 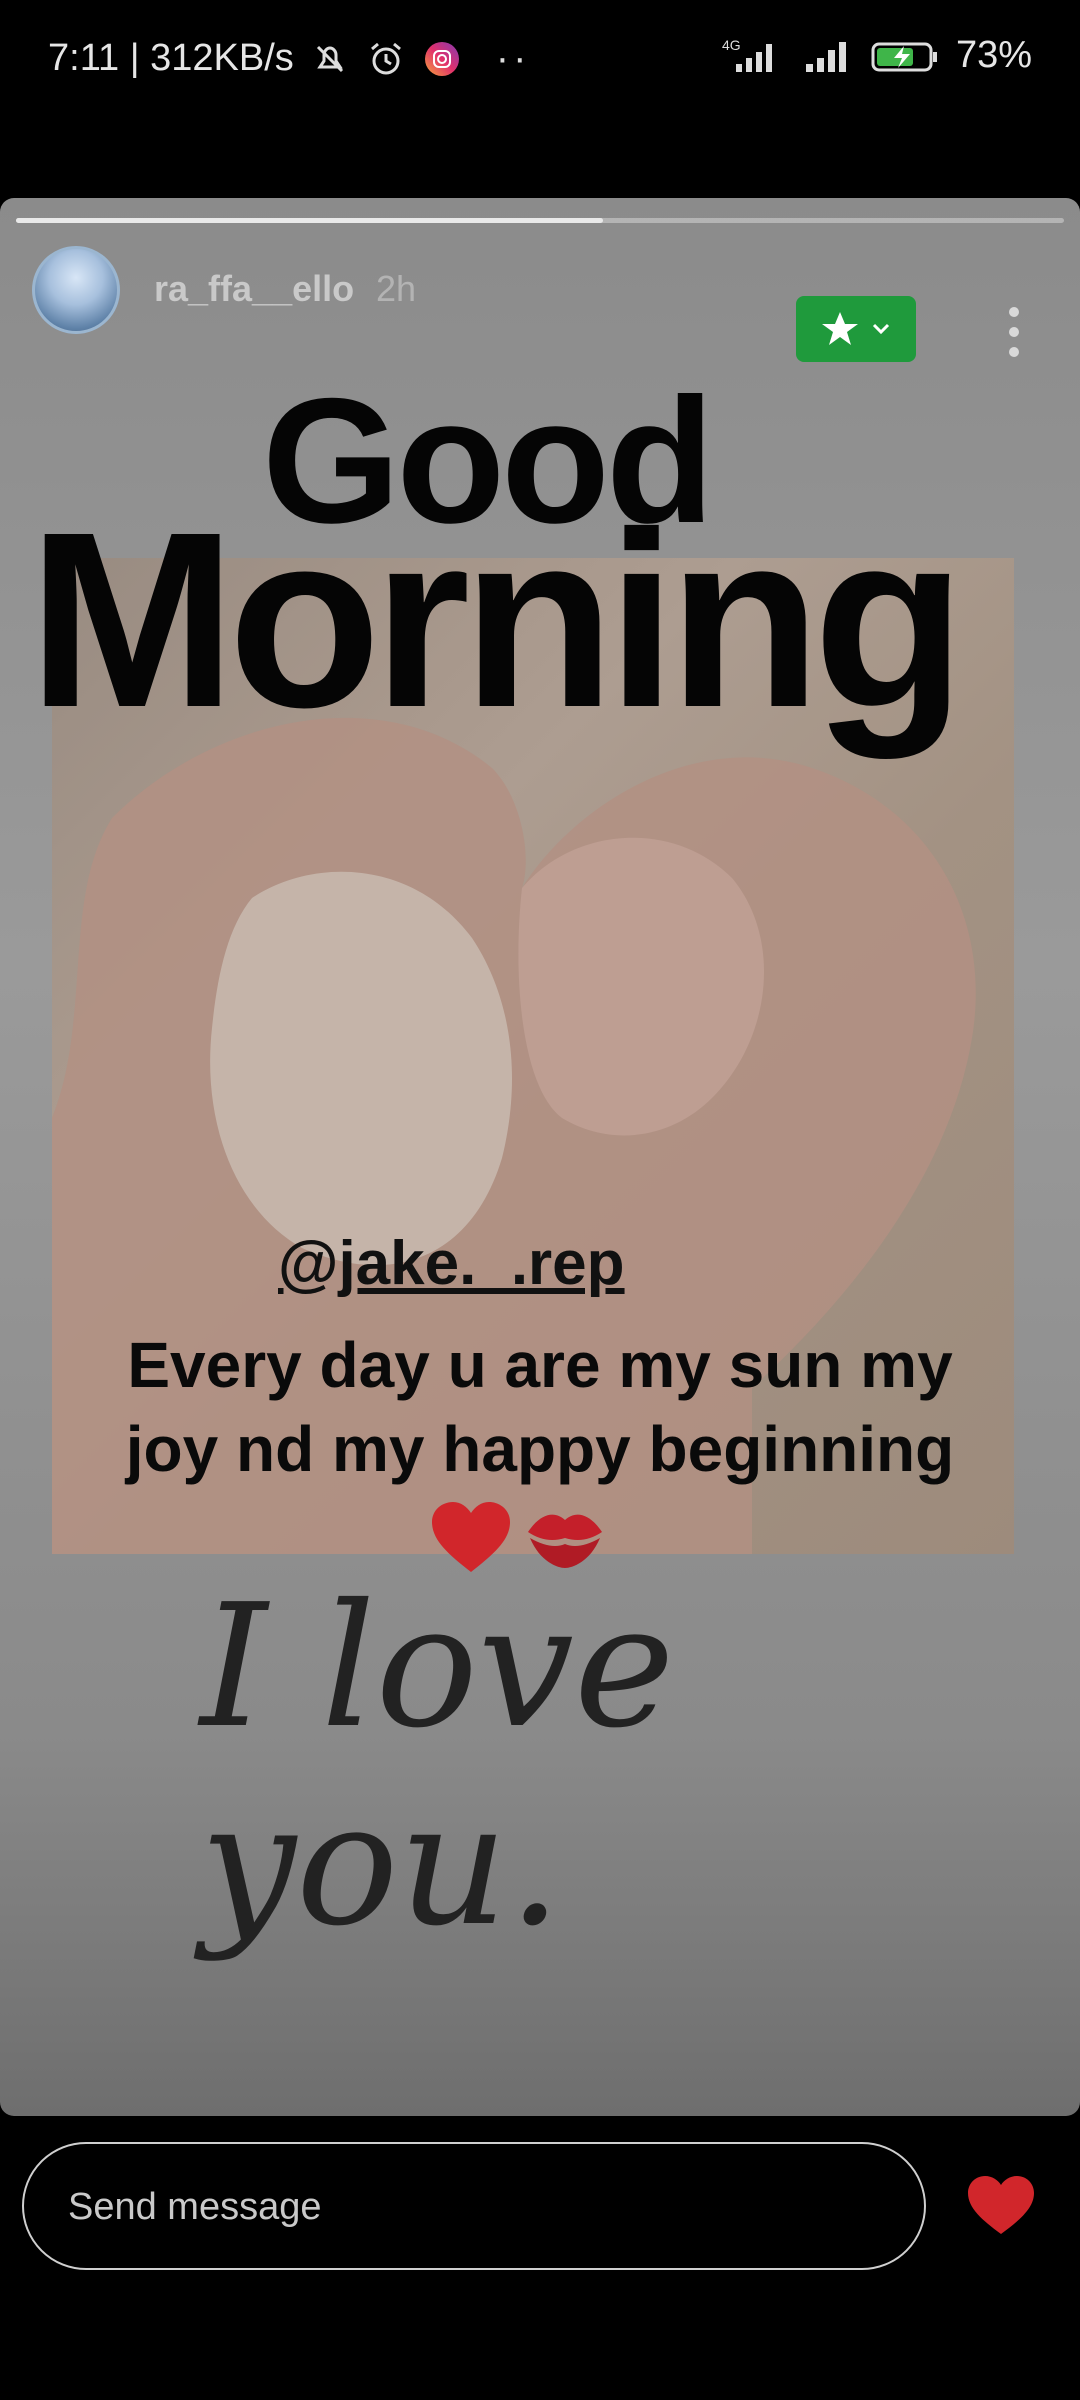 I want to click on story-progress-bar, so click(x=540, y=220).